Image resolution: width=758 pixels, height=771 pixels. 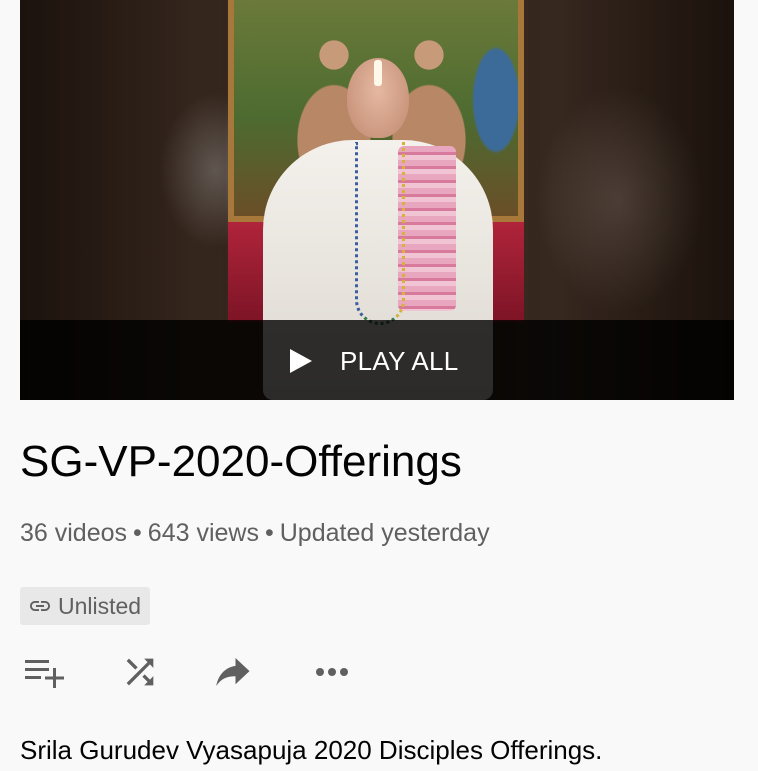 I want to click on link-icon, so click(x=40, y=606).